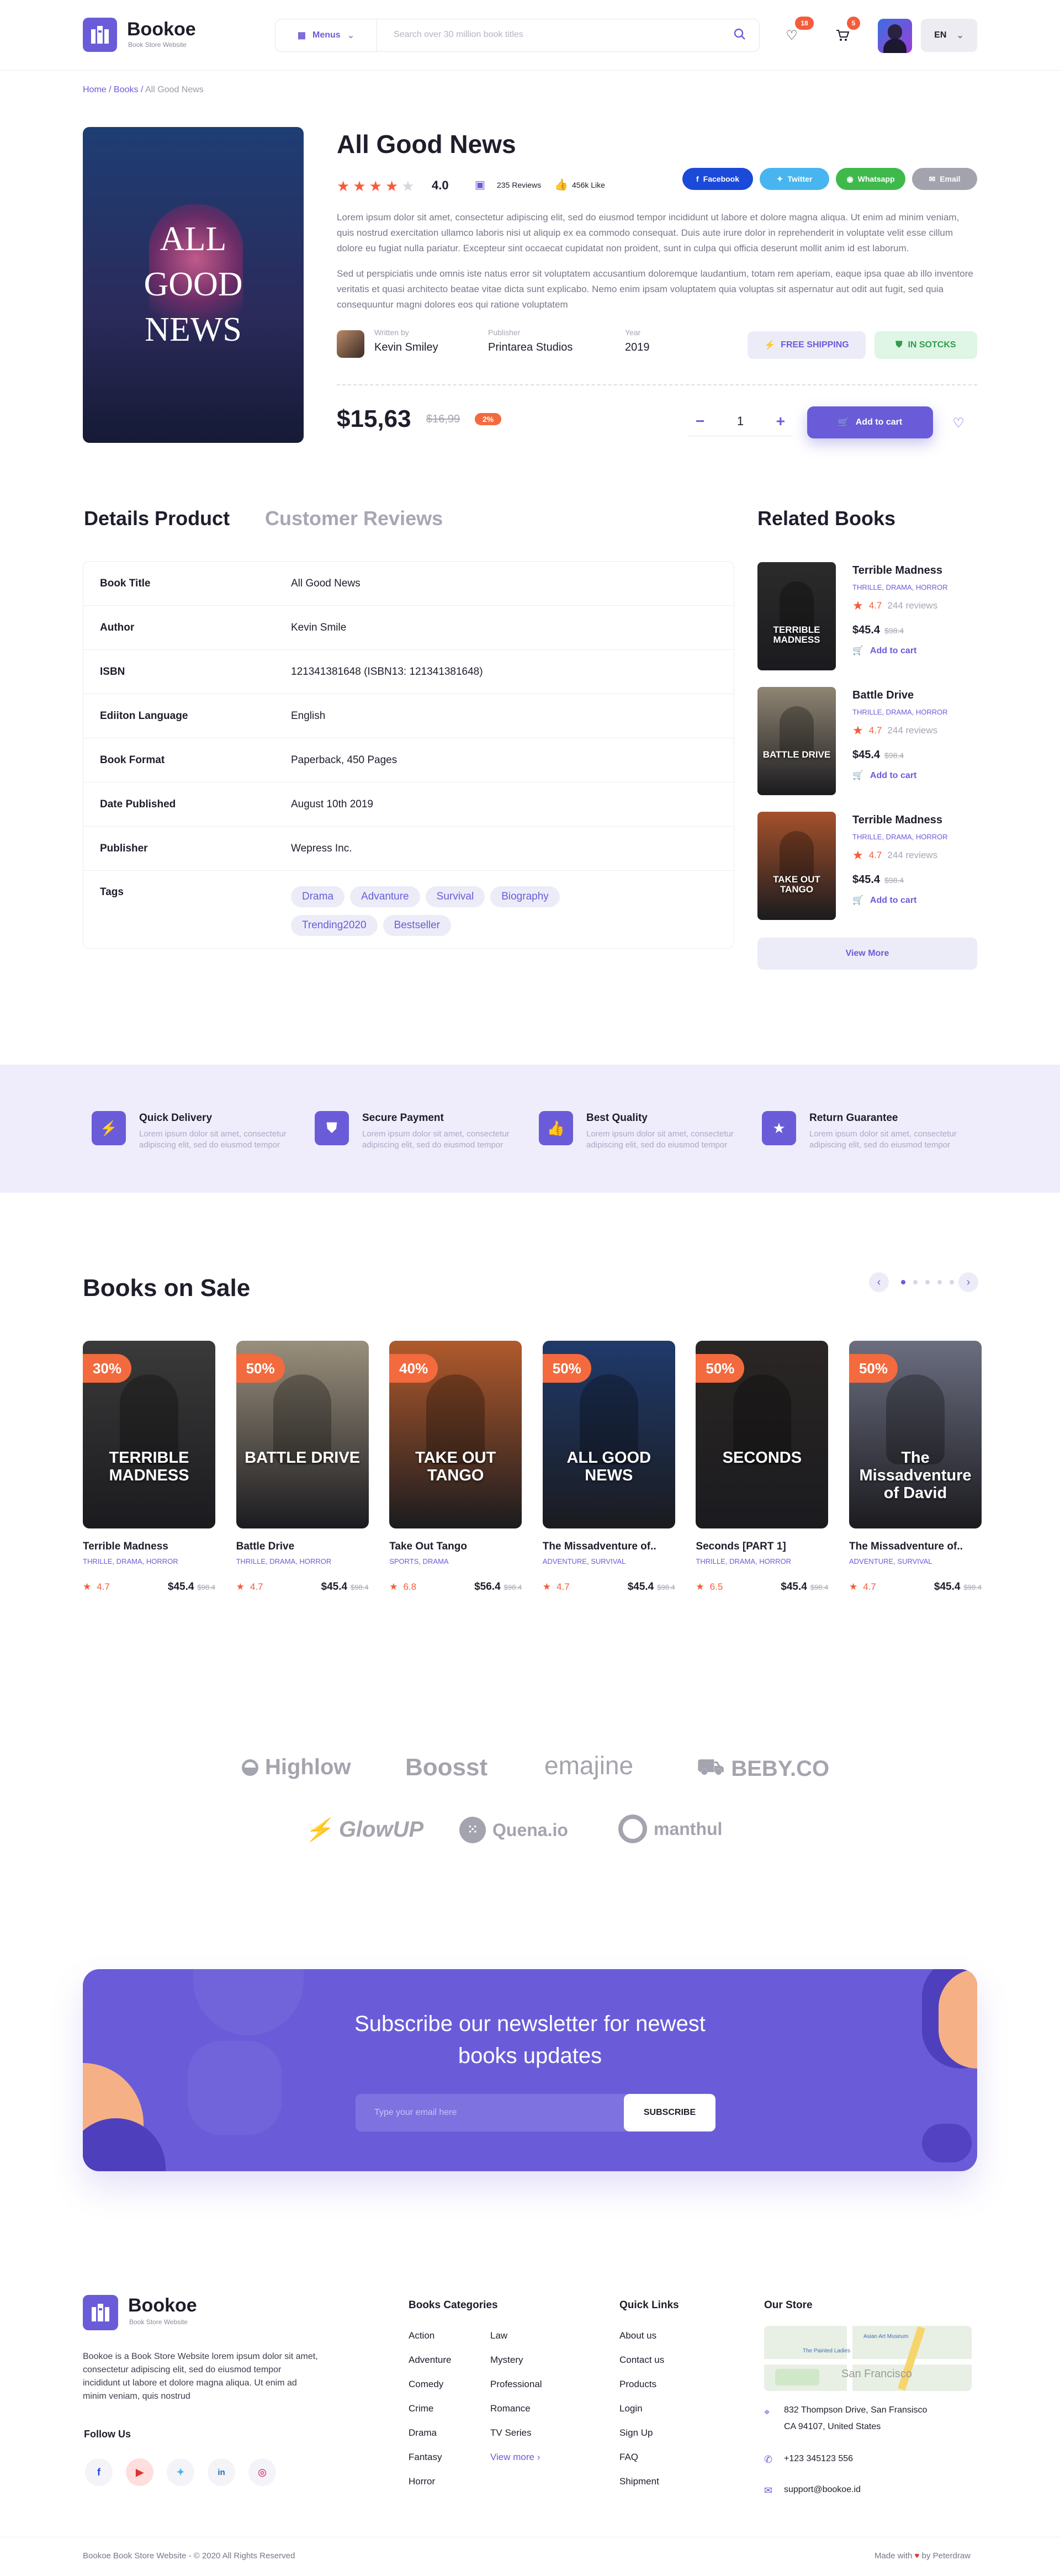 This screenshot has height=2576, width=1060. Describe the element at coordinates (895, 36) in the screenshot. I see `avatar` at that location.